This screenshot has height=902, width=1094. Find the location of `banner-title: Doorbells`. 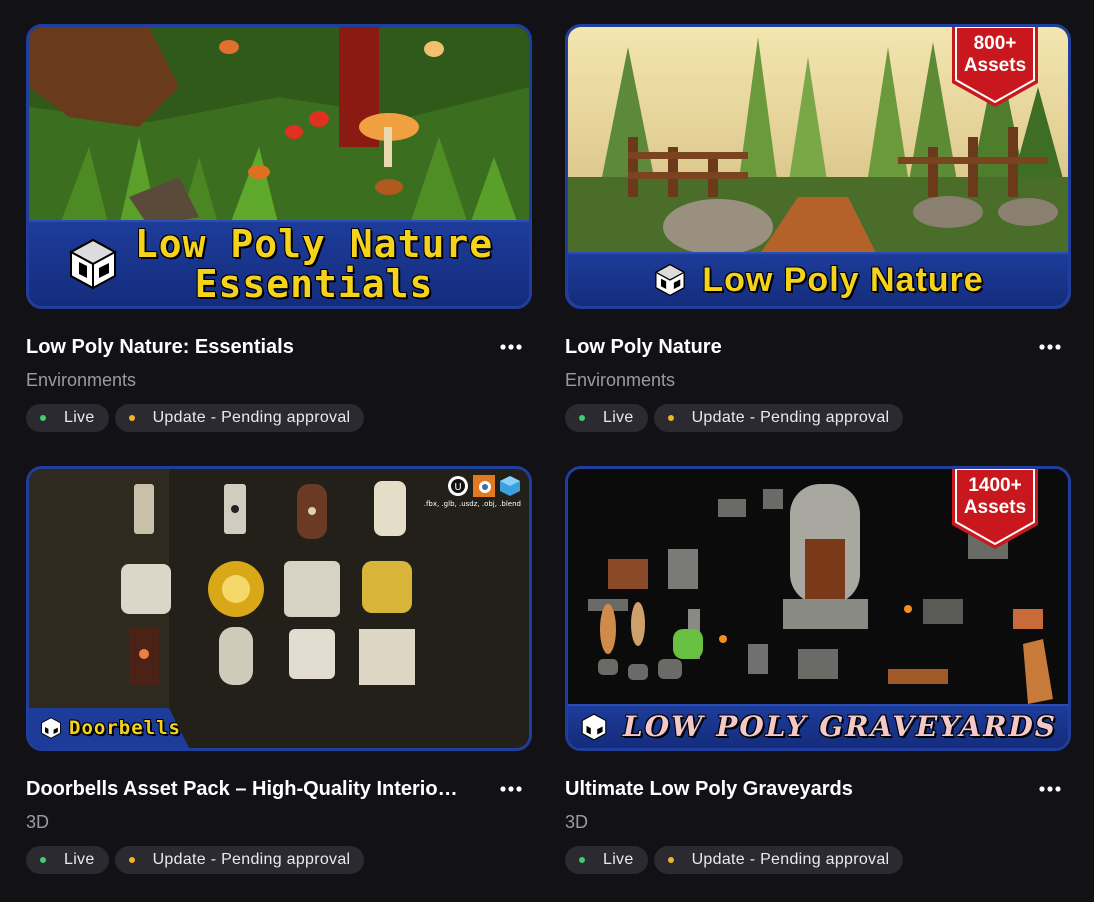

banner-title: Doorbells is located at coordinates (125, 727).